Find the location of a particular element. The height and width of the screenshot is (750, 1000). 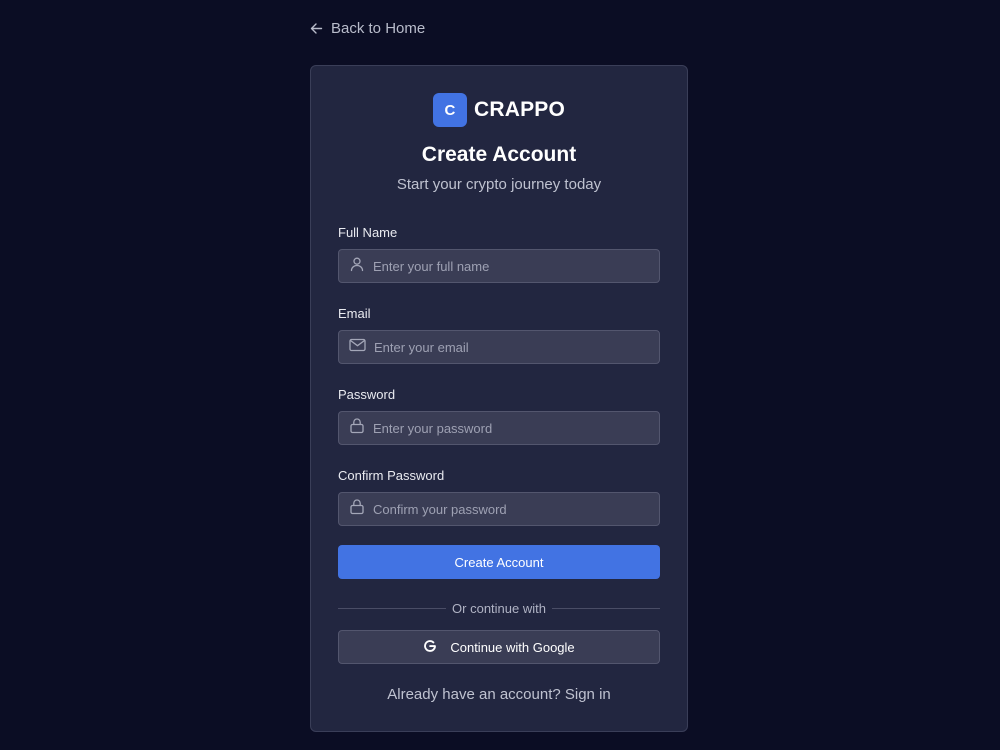

email-field: Email is located at coordinates (499, 335).